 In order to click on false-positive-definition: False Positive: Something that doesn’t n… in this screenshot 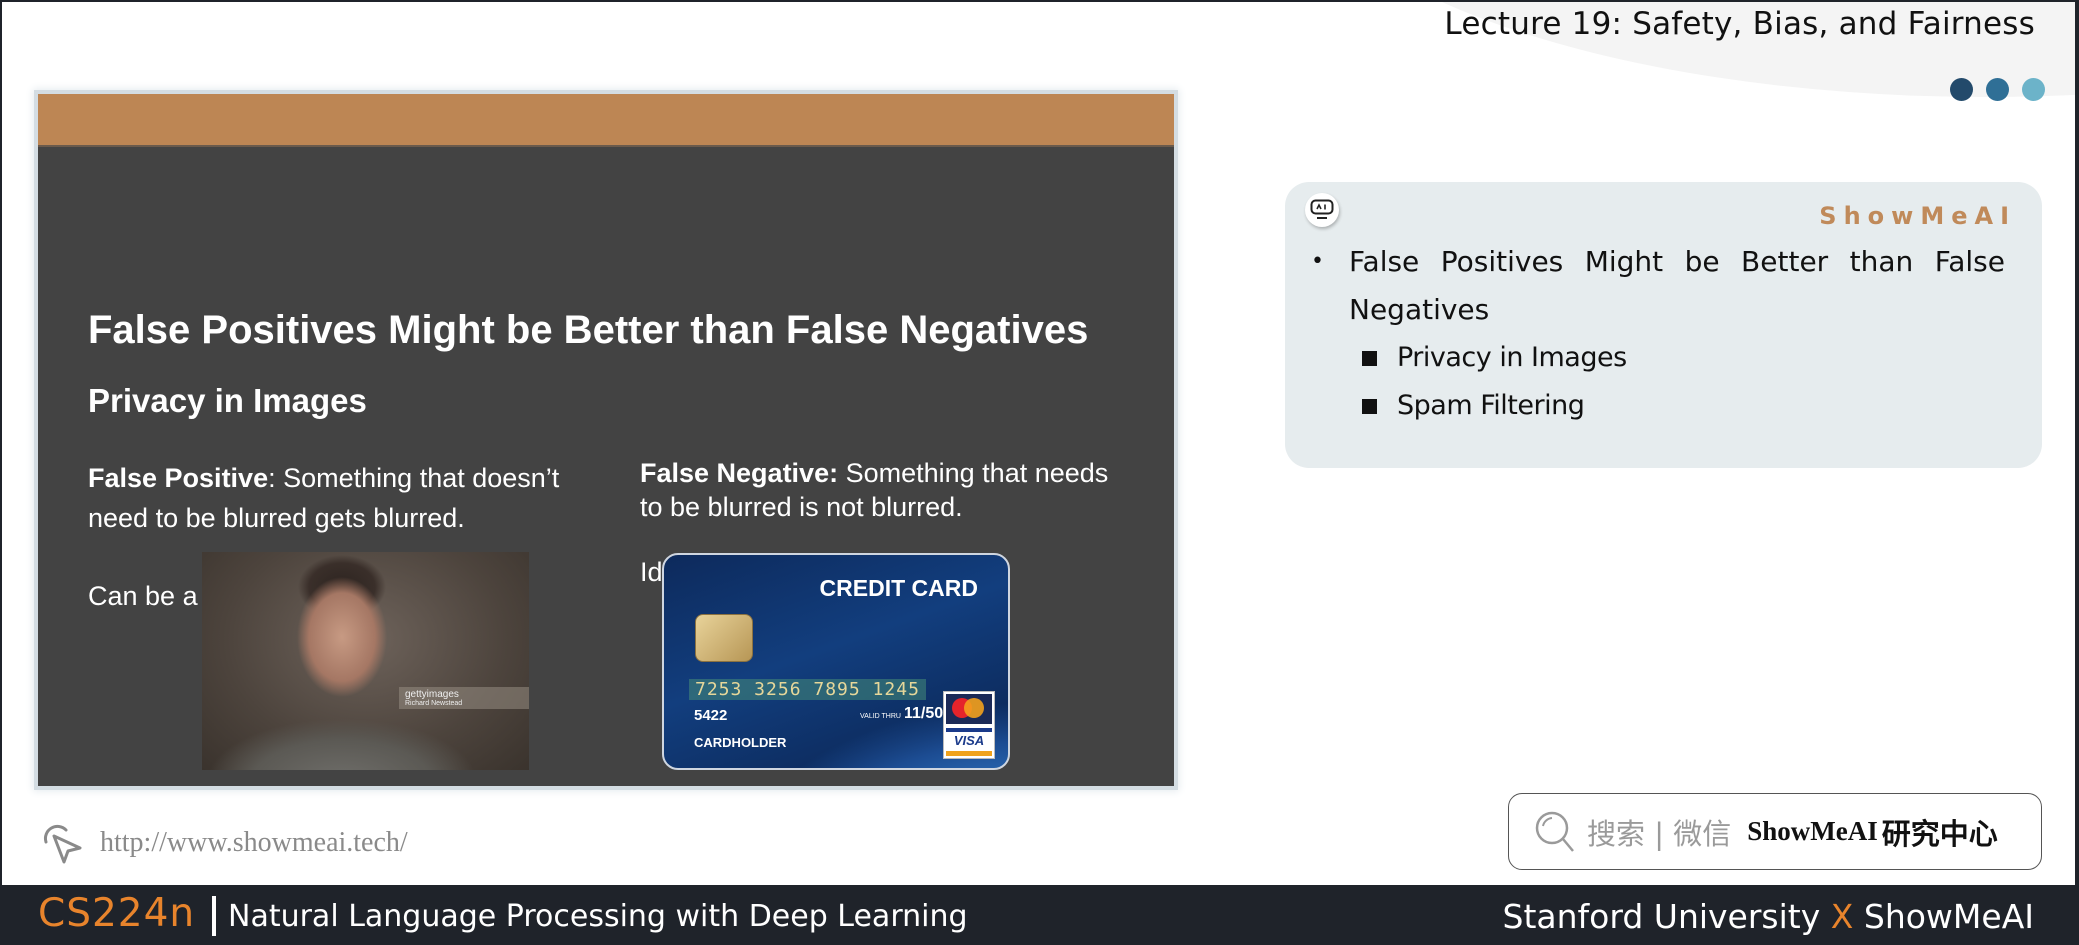, I will do `click(324, 498)`.